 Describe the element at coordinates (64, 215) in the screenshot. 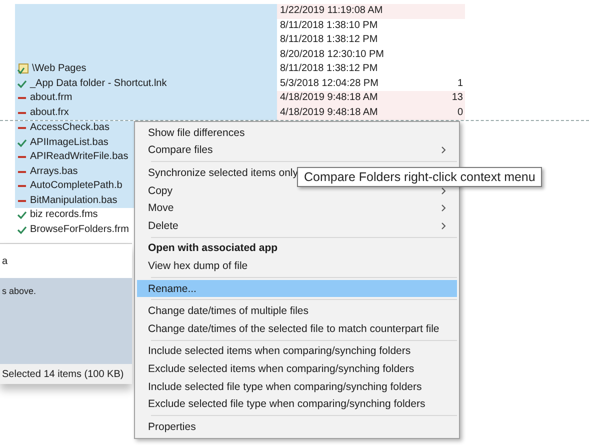

I see `file-name: biz records.fms` at that location.